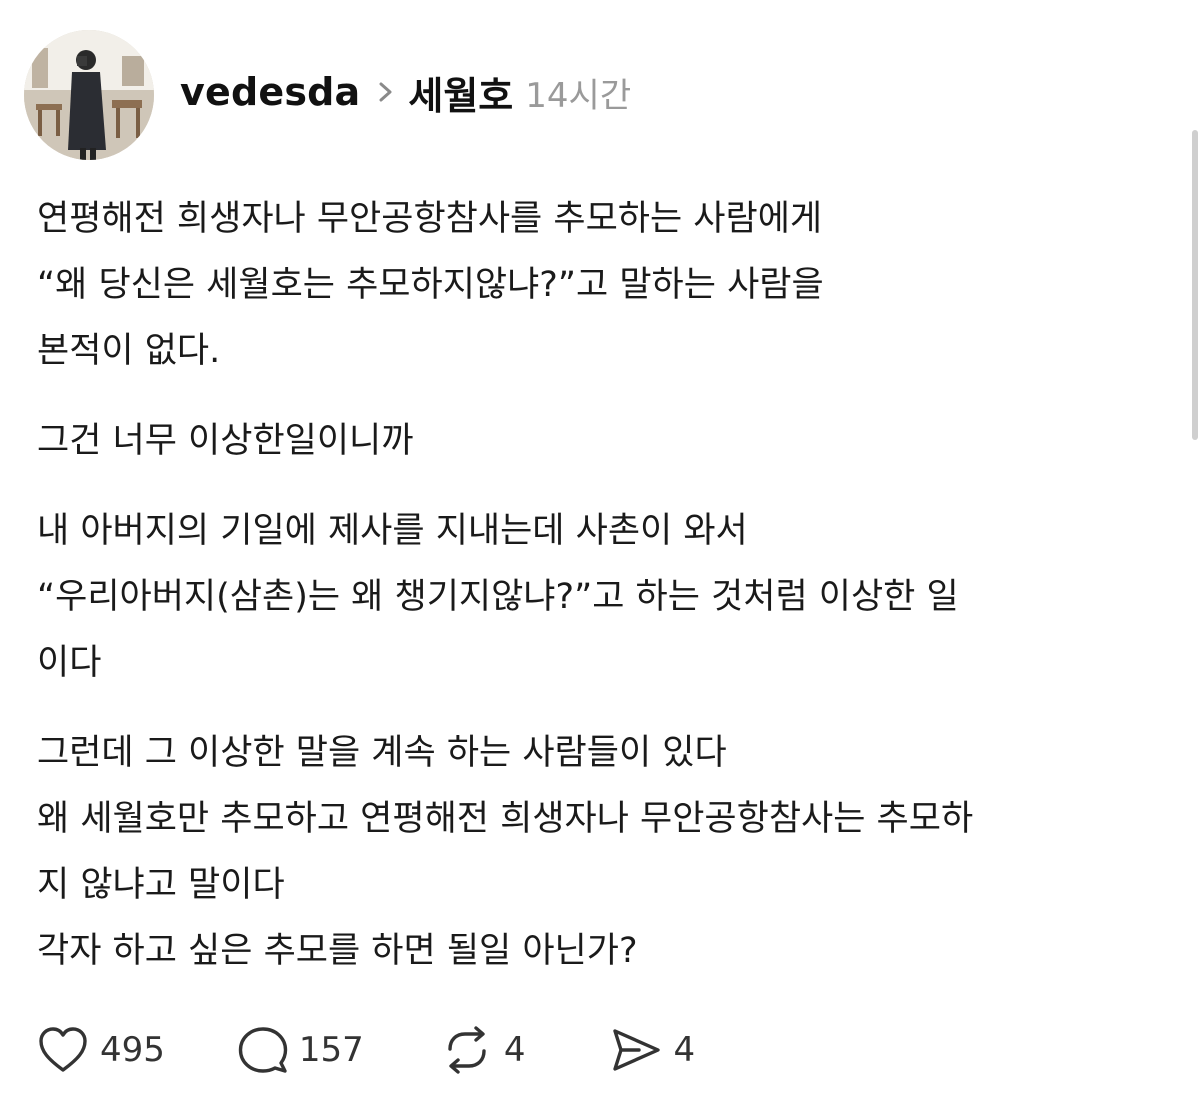 Image resolution: width=1200 pixels, height=1112 pixels. What do you see at coordinates (607, 441) in the screenshot?
I see `paragraph: 그건 너무 이상한일이니까` at bounding box center [607, 441].